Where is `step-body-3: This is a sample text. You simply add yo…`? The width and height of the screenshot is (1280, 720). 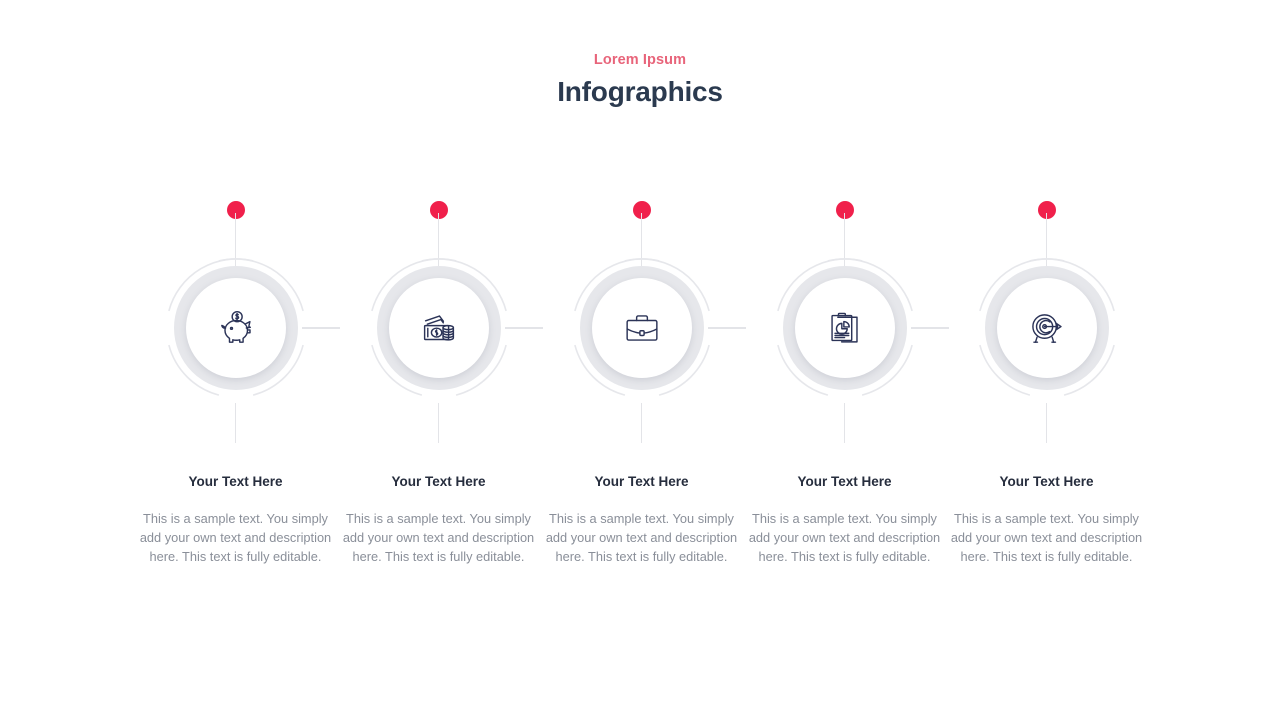
step-body-3: This is a sample text. You simply add yo… is located at coordinates (641, 537).